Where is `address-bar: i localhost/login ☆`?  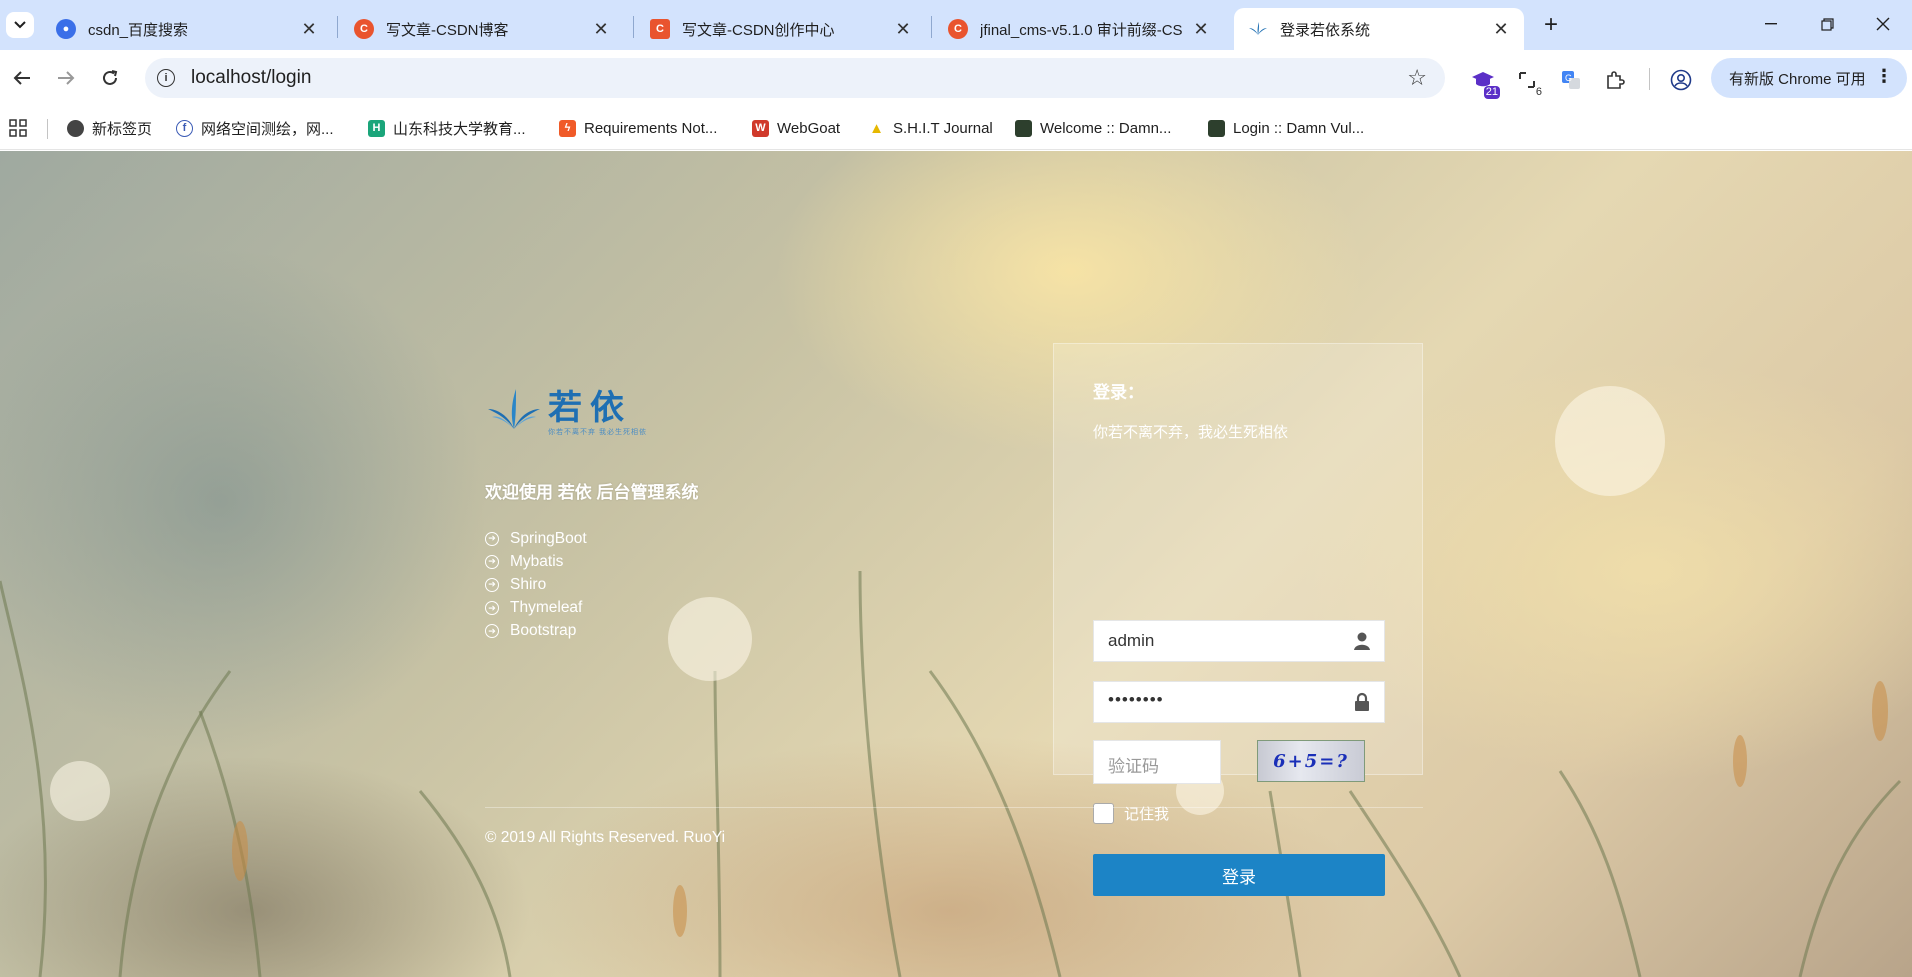 address-bar: i localhost/login ☆ is located at coordinates (795, 78).